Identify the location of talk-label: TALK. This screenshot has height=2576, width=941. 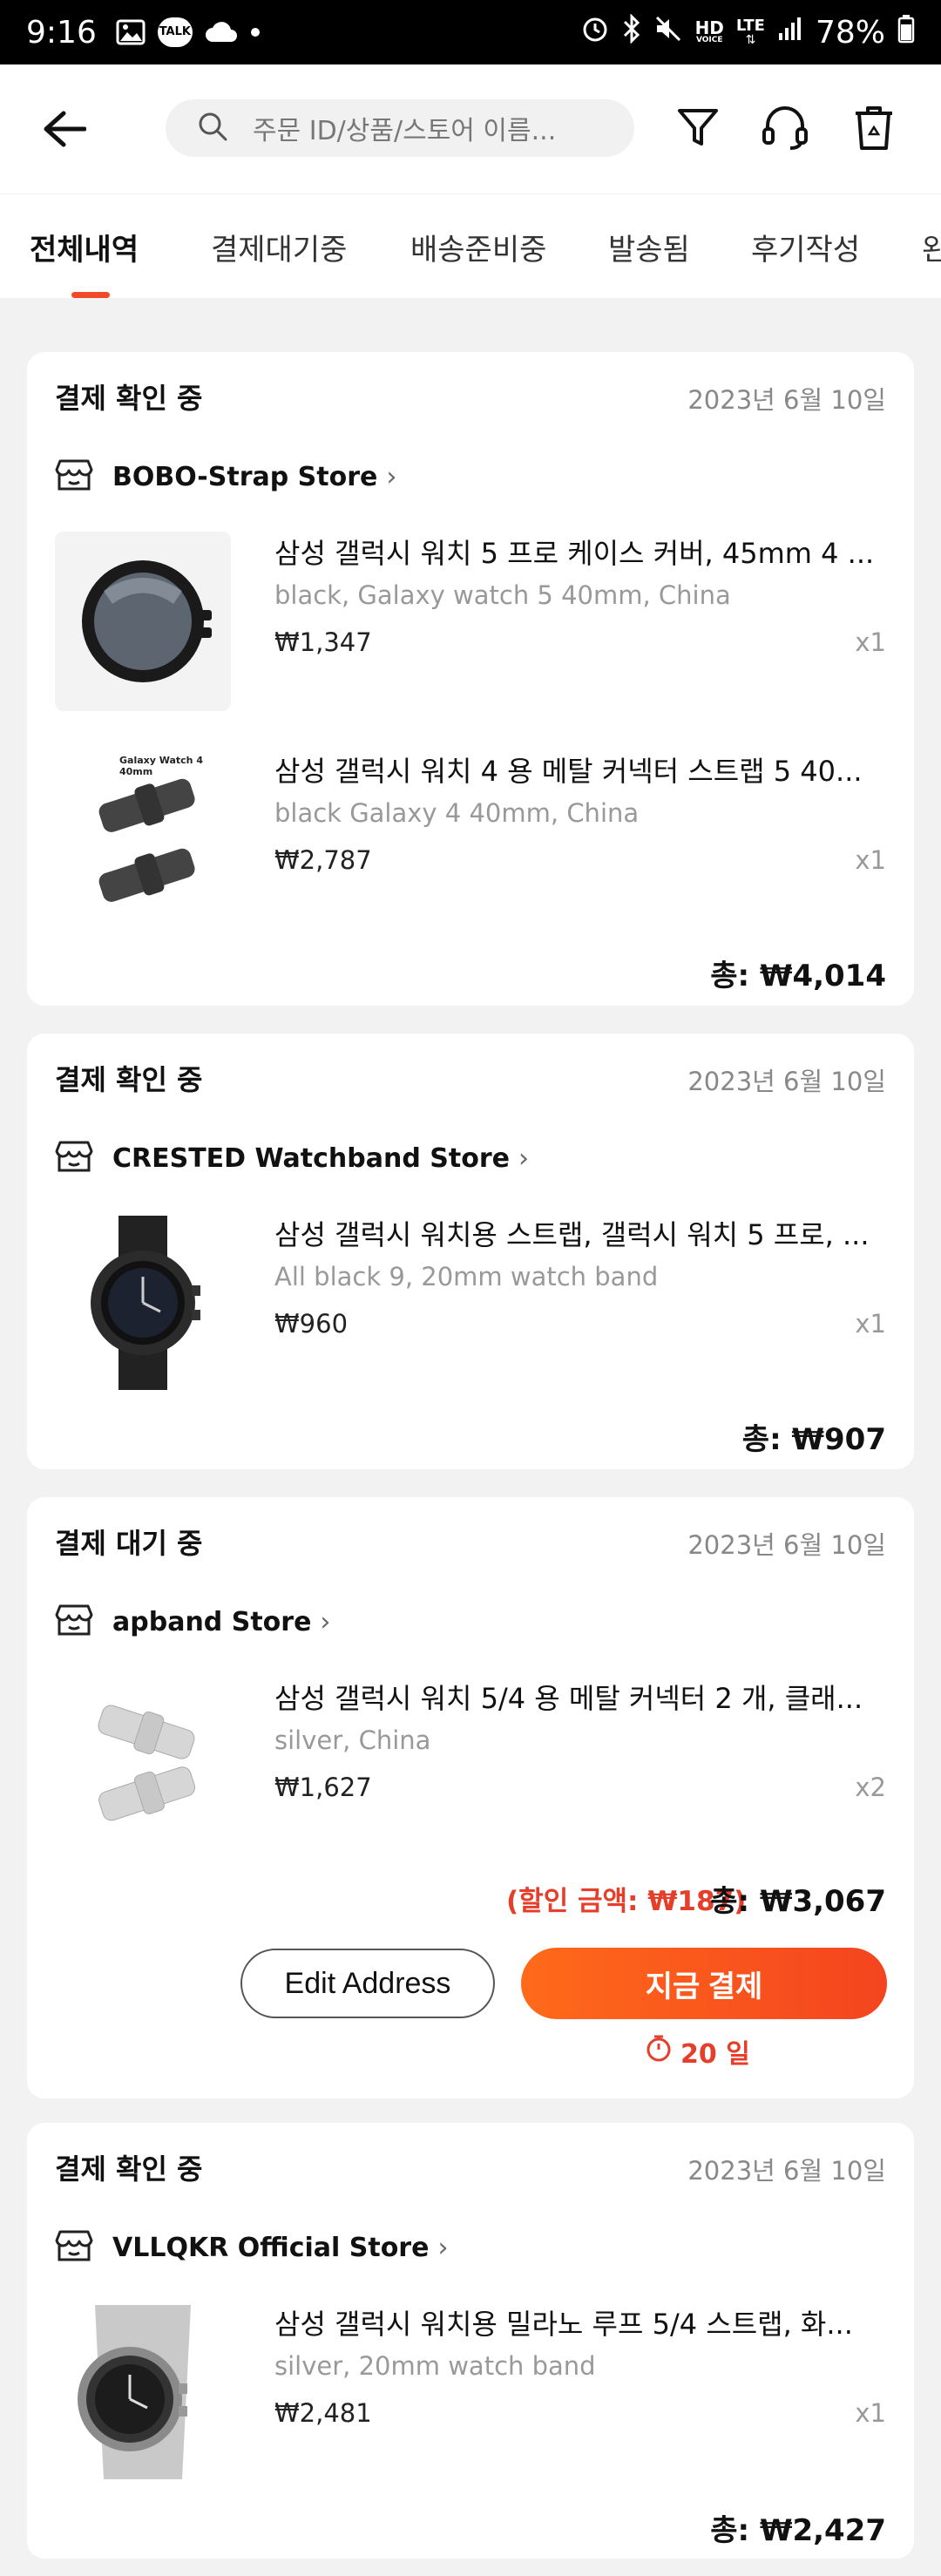
(175, 32).